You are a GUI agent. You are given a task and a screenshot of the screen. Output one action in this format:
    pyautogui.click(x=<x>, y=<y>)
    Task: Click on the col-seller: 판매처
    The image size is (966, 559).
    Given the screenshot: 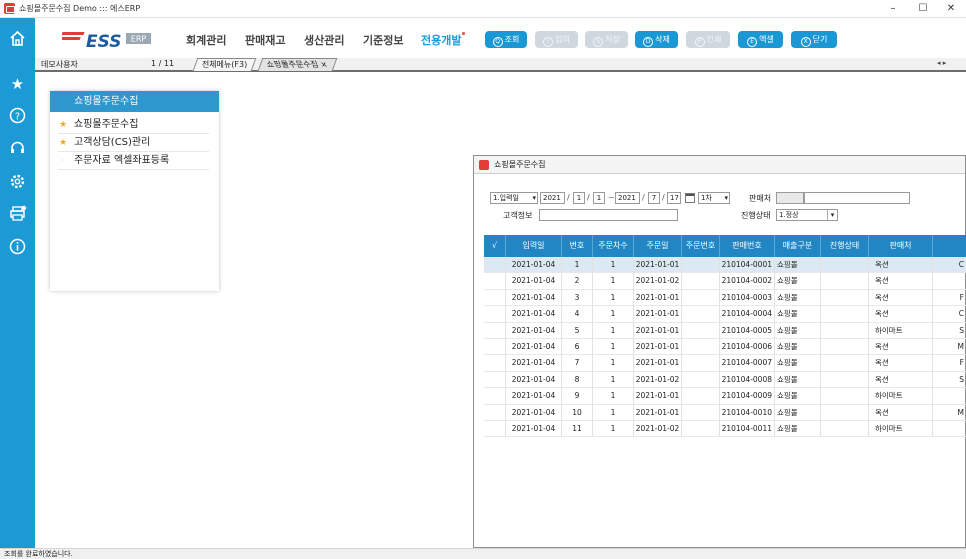 What is the action you would take?
    pyautogui.click(x=901, y=246)
    